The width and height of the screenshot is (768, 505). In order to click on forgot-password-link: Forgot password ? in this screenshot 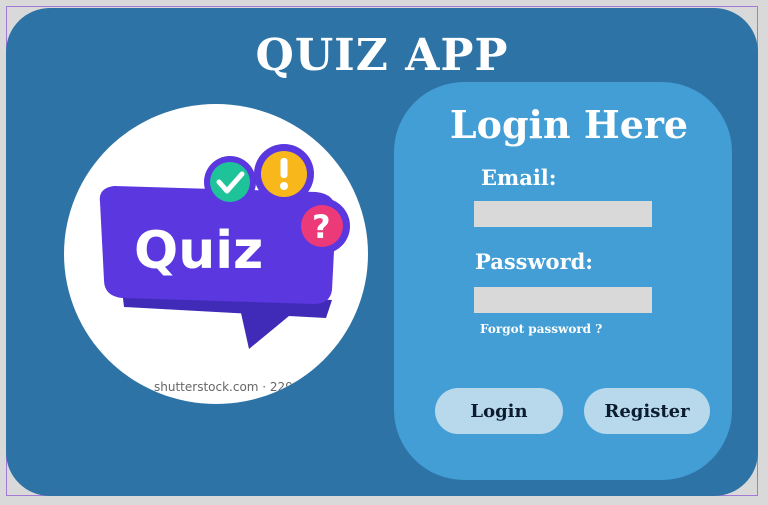, I will do `click(541, 329)`.